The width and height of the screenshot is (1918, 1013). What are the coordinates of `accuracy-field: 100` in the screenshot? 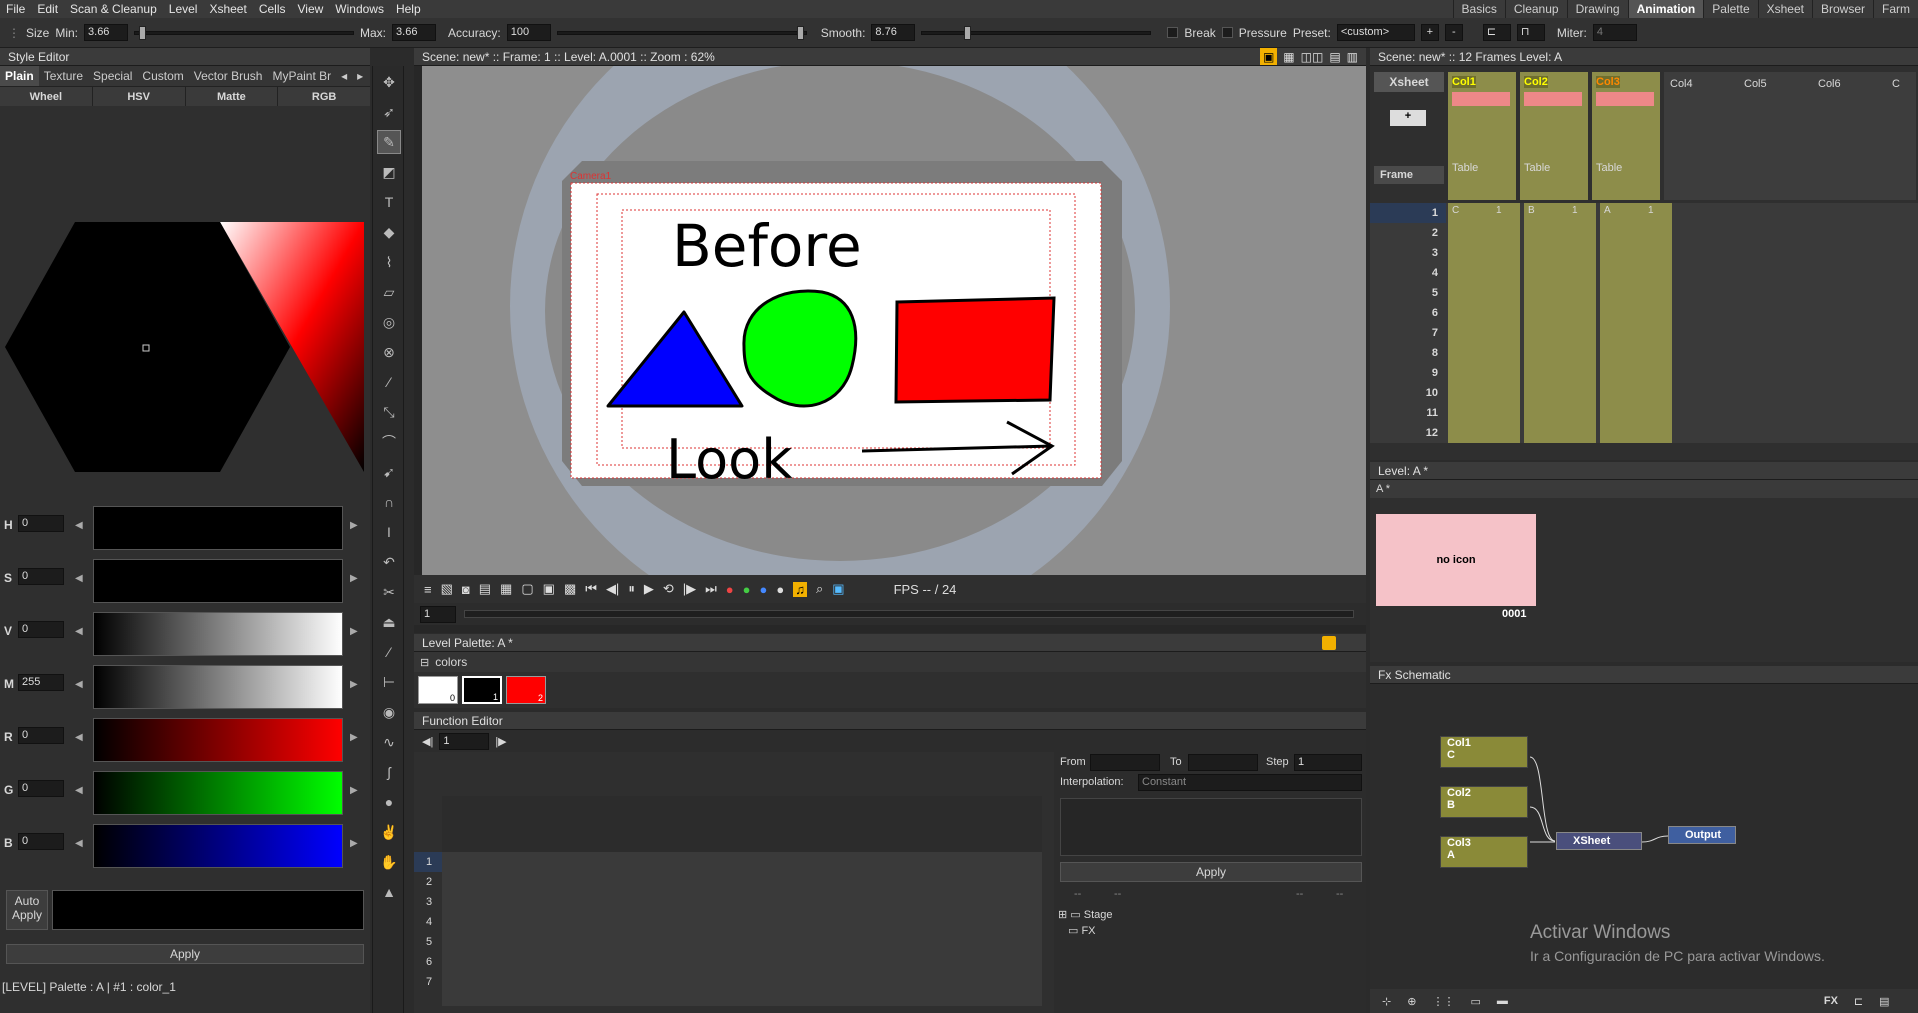 It's located at (528, 32).